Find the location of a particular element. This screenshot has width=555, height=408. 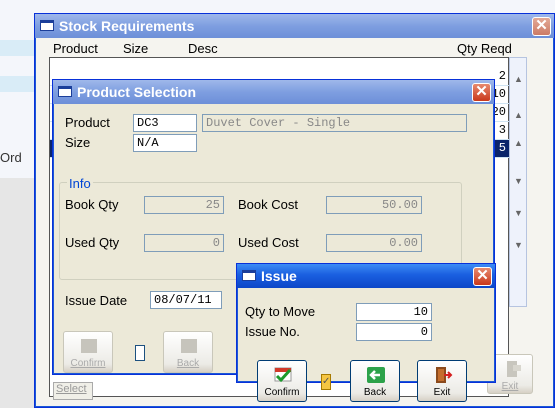

qty-to-move-label: Qty to Move is located at coordinates (280, 311).